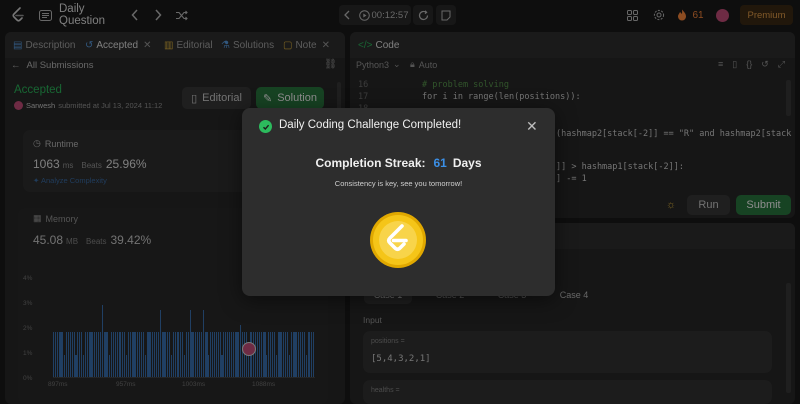 Image resolution: width=800 pixels, height=404 pixels. I want to click on streak-value: 61, so click(440, 163).